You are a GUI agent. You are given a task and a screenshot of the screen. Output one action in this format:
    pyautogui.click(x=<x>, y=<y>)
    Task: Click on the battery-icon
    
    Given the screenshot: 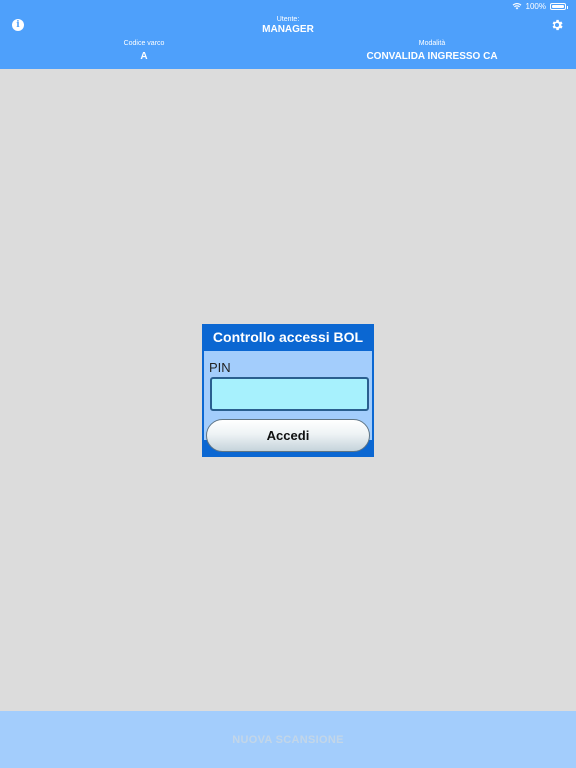 What is the action you would take?
    pyautogui.click(x=559, y=6)
    